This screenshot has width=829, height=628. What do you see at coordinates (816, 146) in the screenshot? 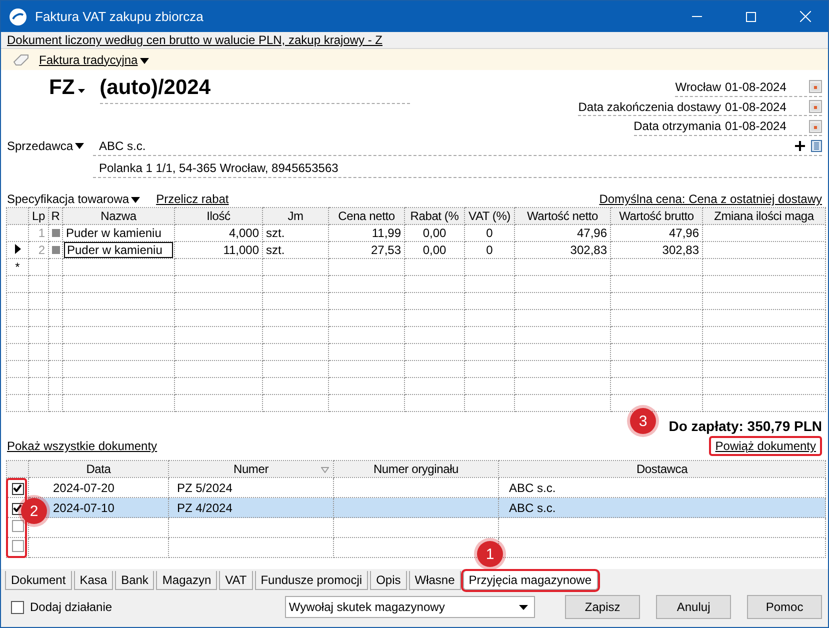
I see `list-icon` at bounding box center [816, 146].